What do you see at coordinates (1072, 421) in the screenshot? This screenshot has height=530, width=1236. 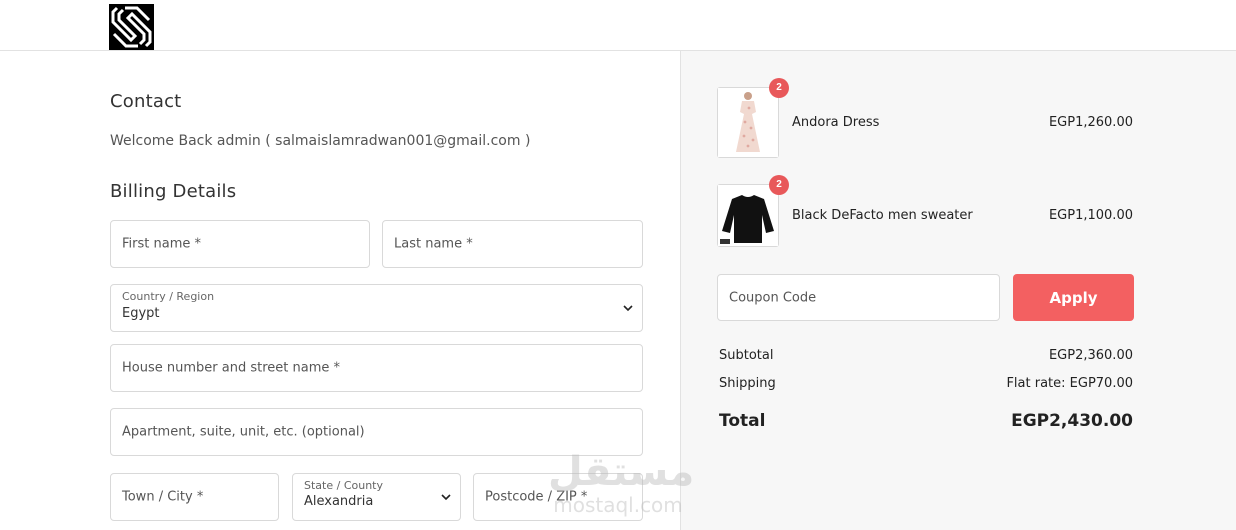 I see `total-value: EGP2,430.00` at bounding box center [1072, 421].